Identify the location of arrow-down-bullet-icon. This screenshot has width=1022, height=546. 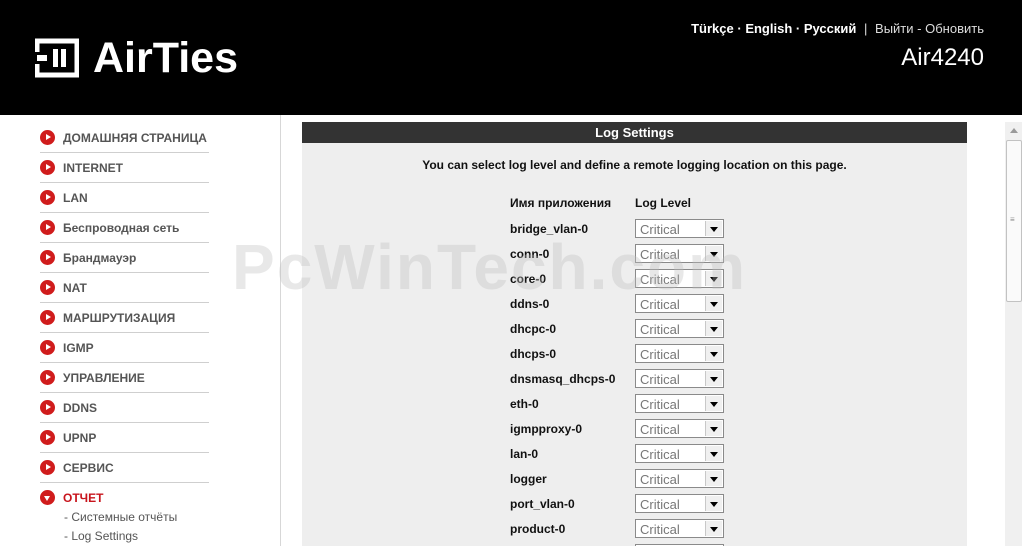
(47, 497).